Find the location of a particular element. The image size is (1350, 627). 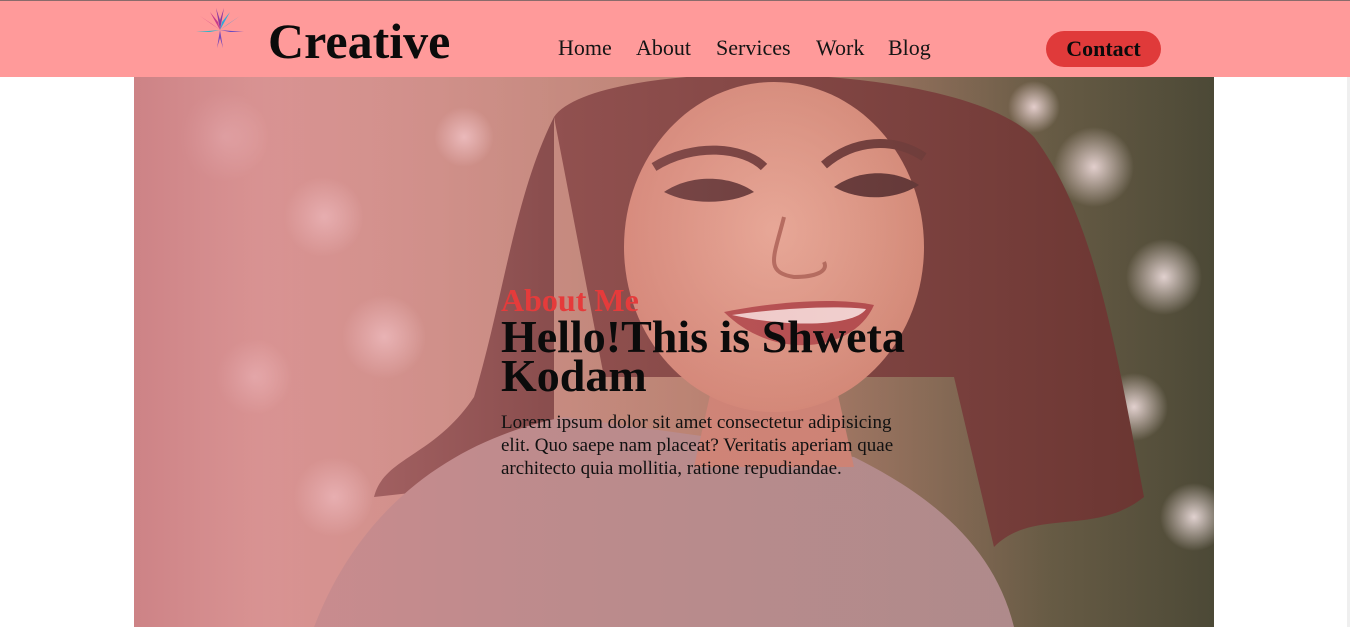

nav-blog: Blog is located at coordinates (909, 48).